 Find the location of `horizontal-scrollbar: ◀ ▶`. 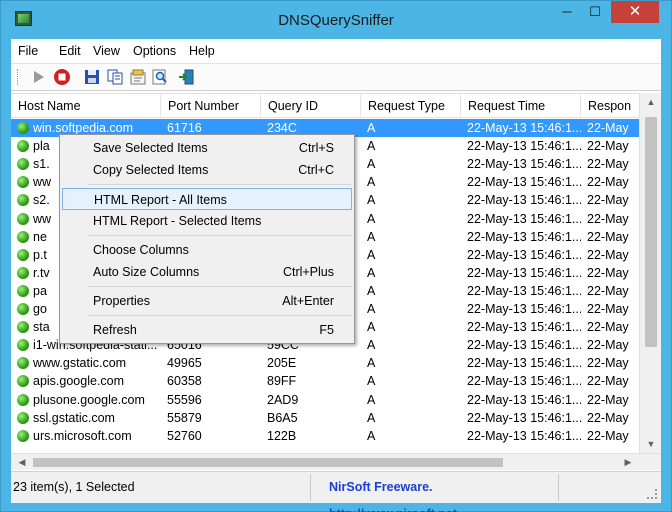

horizontal-scrollbar: ◀ ▶ is located at coordinates (336, 461).